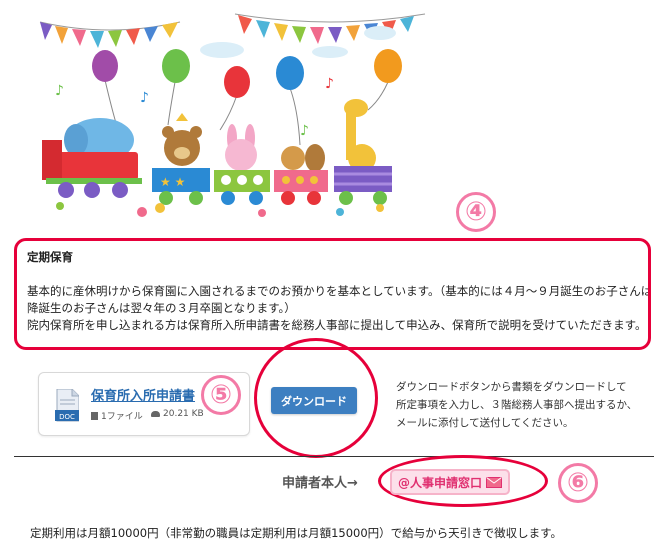 This screenshot has width=654, height=555. I want to click on section-title: 定期保育, so click(50, 257).